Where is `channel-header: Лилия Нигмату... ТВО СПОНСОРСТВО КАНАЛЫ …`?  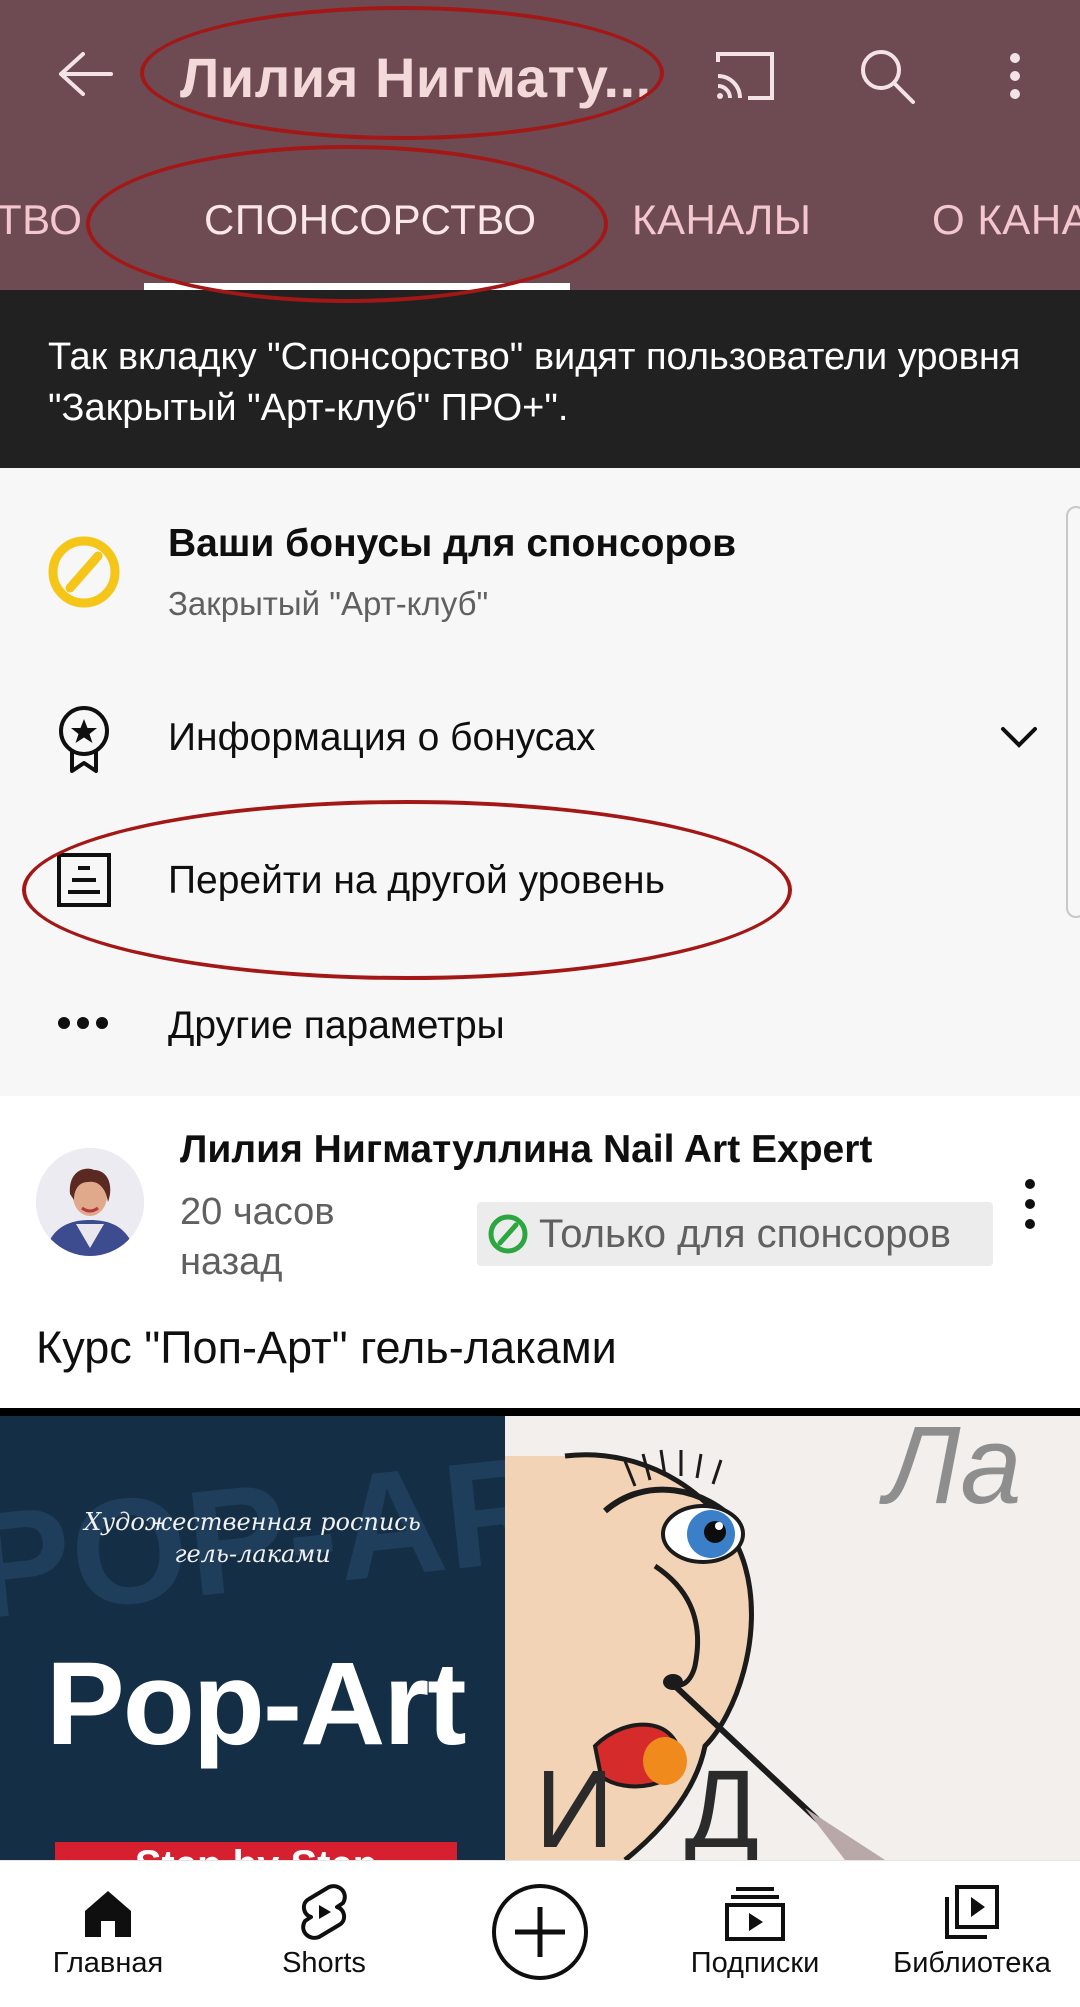
channel-header: Лилия Нигмату... ТВО СПОНСОРСТВО КАНАЛЫ … is located at coordinates (540, 145).